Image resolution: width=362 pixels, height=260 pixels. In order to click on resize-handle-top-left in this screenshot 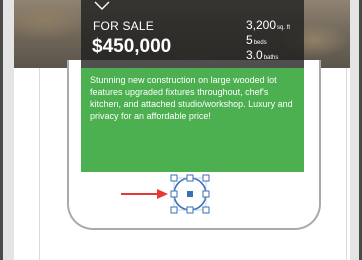, I will do `click(174, 178)`.